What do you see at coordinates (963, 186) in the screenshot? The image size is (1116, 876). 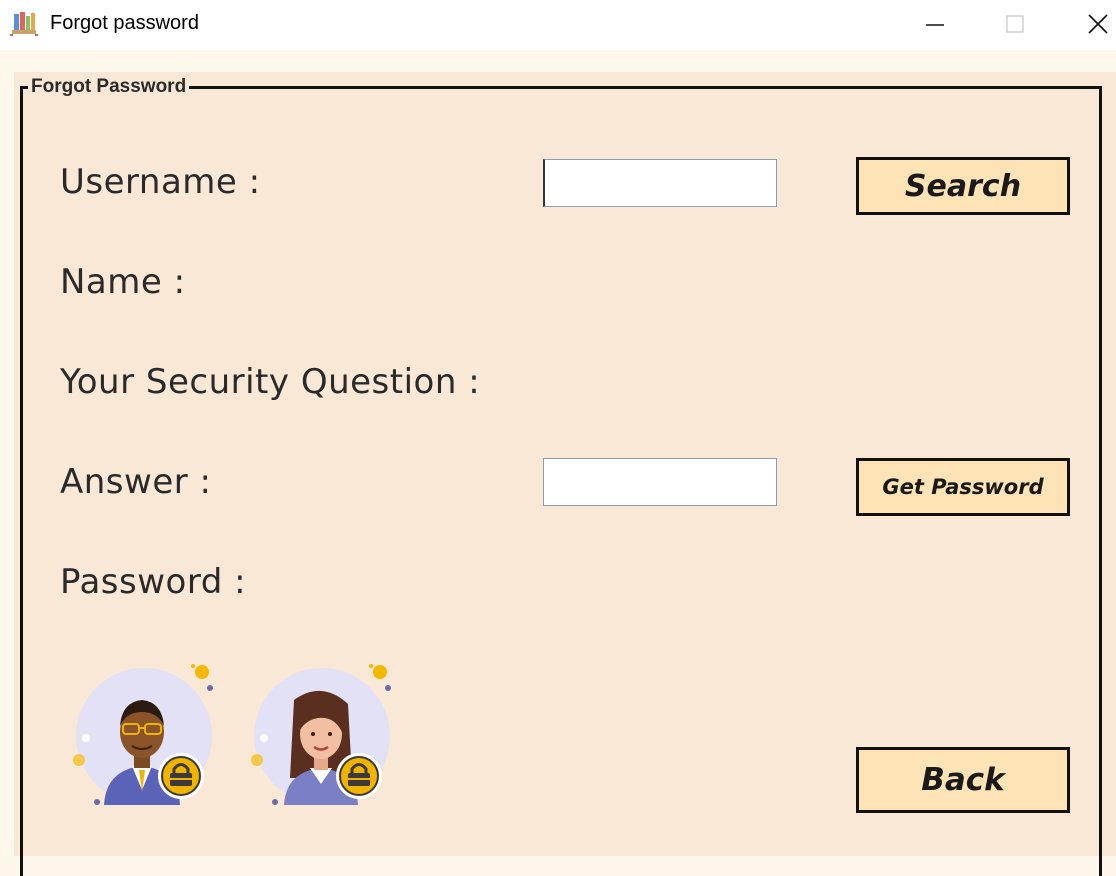 I see `search-button: Search` at bounding box center [963, 186].